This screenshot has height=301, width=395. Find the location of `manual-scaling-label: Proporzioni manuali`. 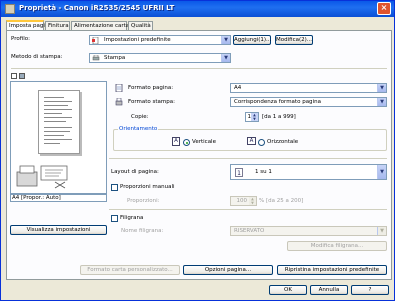

manual-scaling-label: Proporzioni manuali is located at coordinates (147, 187).